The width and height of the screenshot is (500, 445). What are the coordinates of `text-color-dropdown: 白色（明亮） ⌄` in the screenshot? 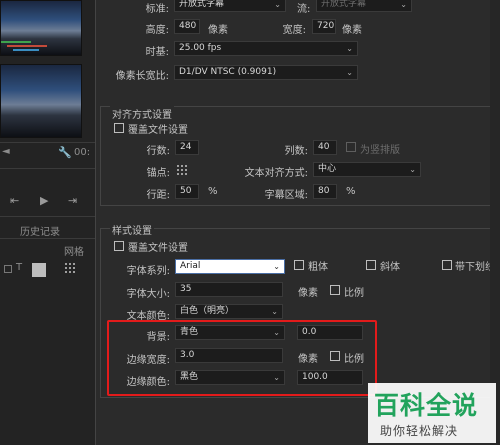 It's located at (229, 311).